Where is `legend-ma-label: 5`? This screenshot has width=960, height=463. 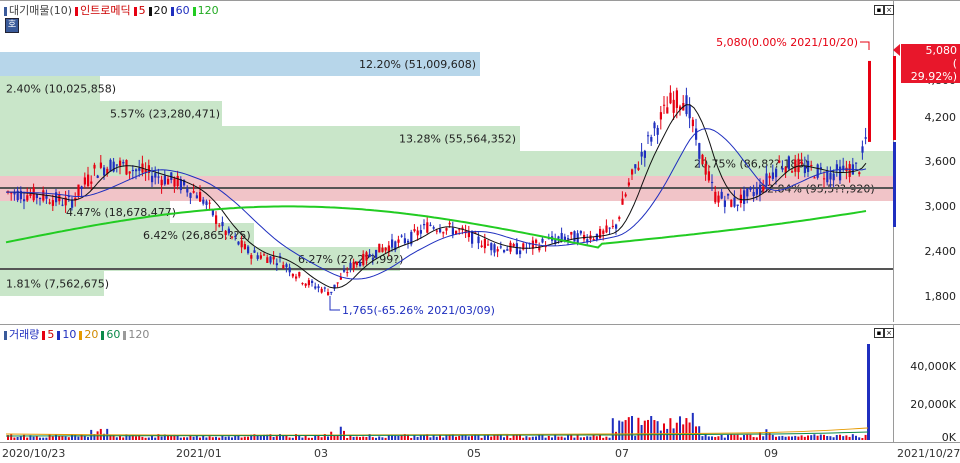 legend-ma-label: 5 is located at coordinates (51, 334).